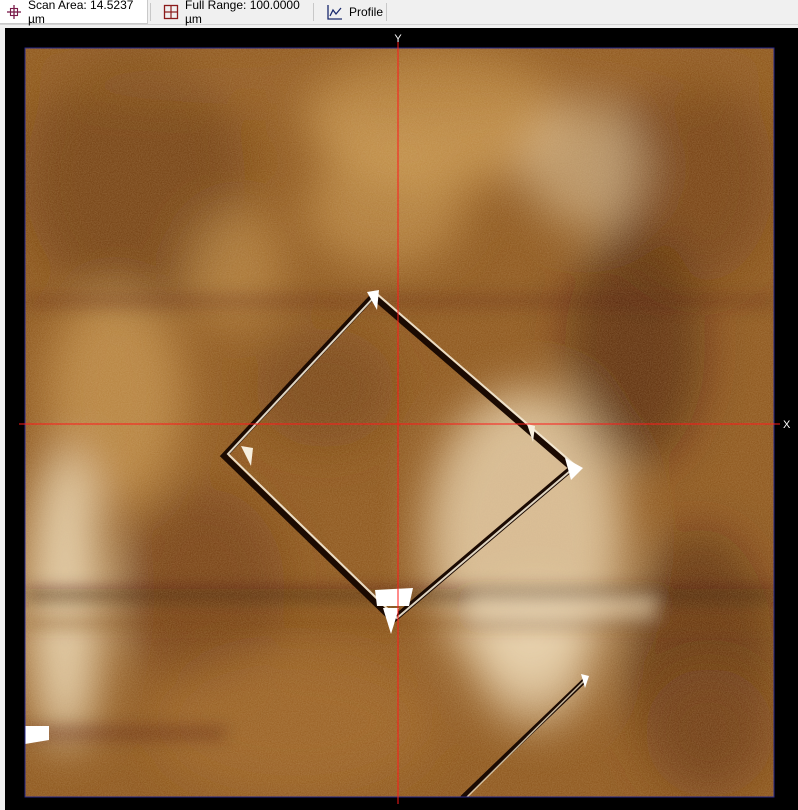  I want to click on profile-button: Profile, so click(356, 12).